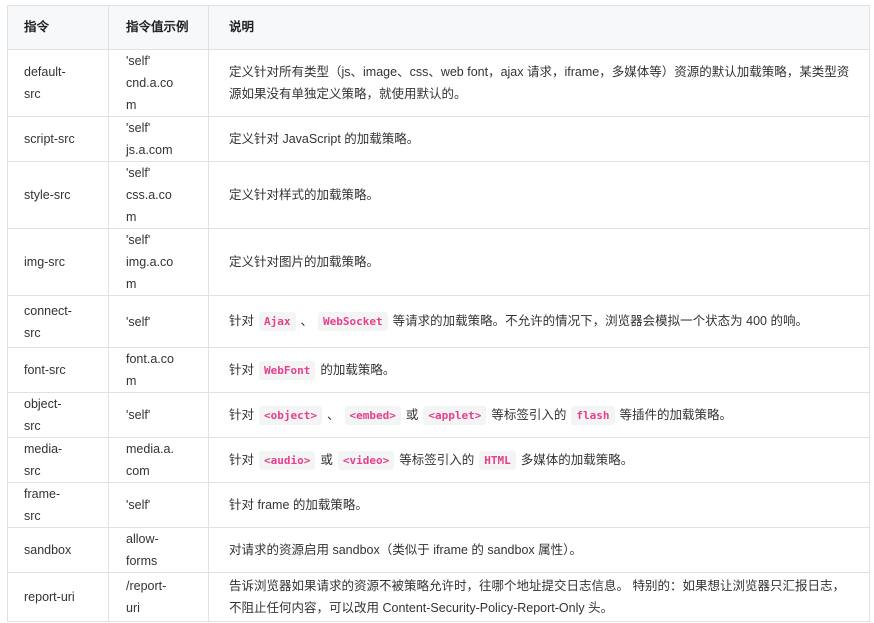 The width and height of the screenshot is (874, 623). Describe the element at coordinates (158, 139) in the screenshot. I see `example-cell: 'self' js.a.com` at that location.